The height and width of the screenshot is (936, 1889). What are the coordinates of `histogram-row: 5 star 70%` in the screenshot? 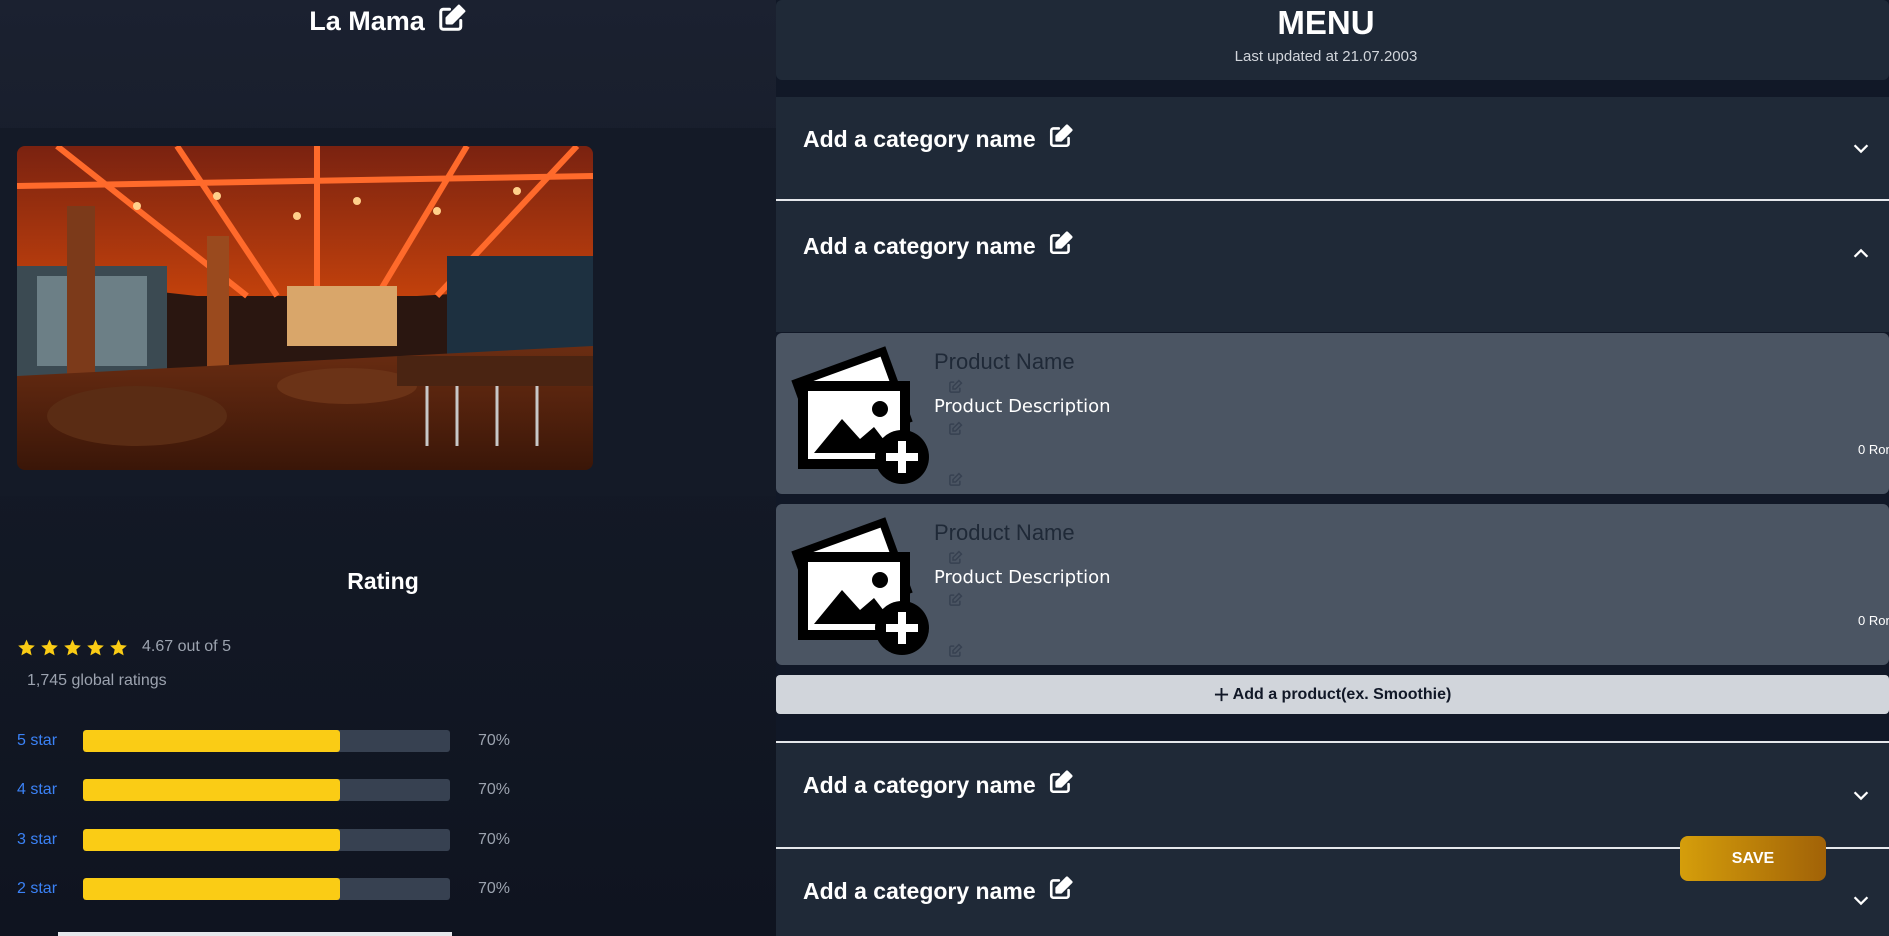 It's located at (263, 741).